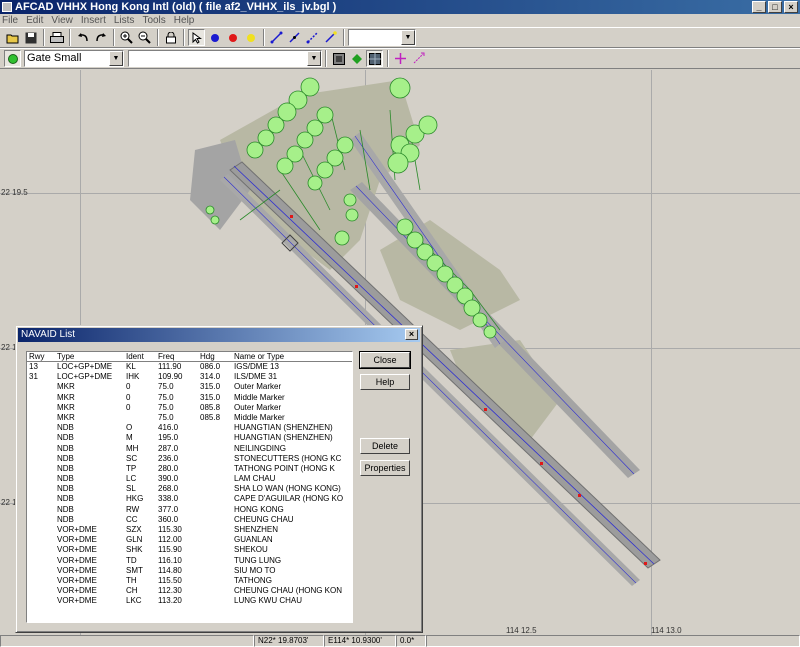 The width and height of the screenshot is (800, 647). What do you see at coordinates (294, 37) in the screenshot?
I see `link-path-icon` at bounding box center [294, 37].